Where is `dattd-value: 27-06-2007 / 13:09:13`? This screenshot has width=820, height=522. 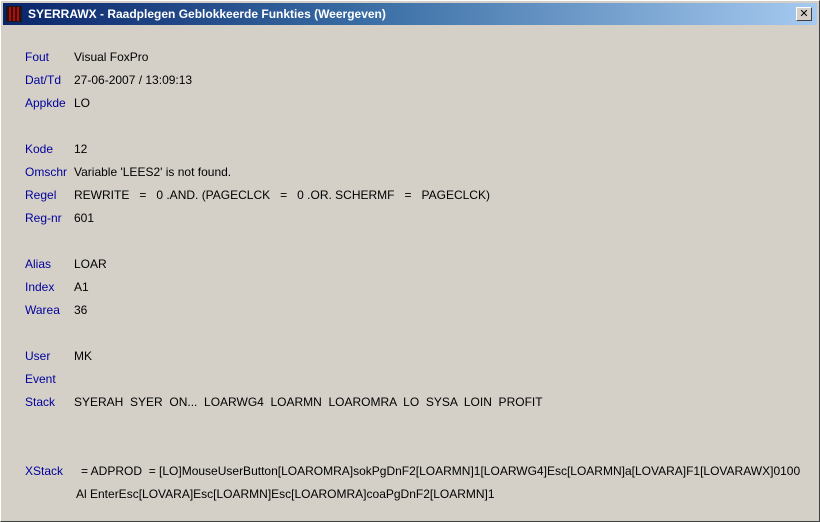
dattd-value: 27-06-2007 / 13:09:13 is located at coordinates (133, 80).